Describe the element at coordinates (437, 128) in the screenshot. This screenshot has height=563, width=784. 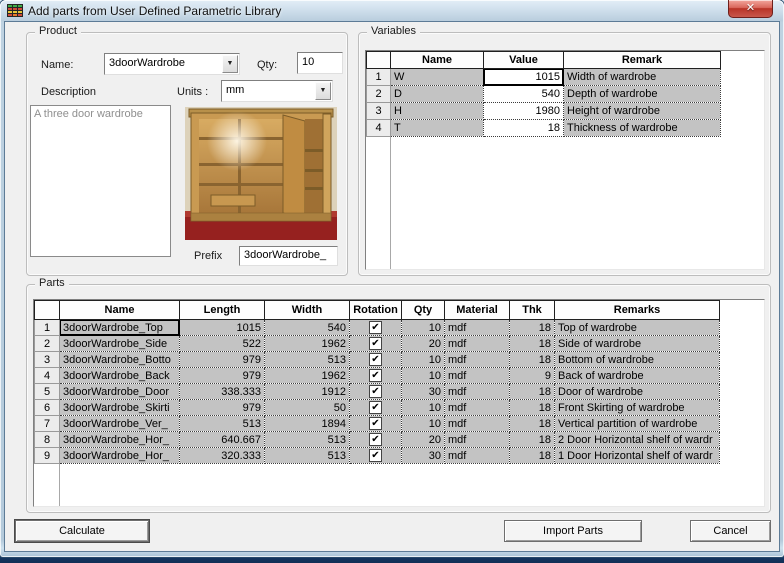
I see `variable-name-cell: T` at that location.